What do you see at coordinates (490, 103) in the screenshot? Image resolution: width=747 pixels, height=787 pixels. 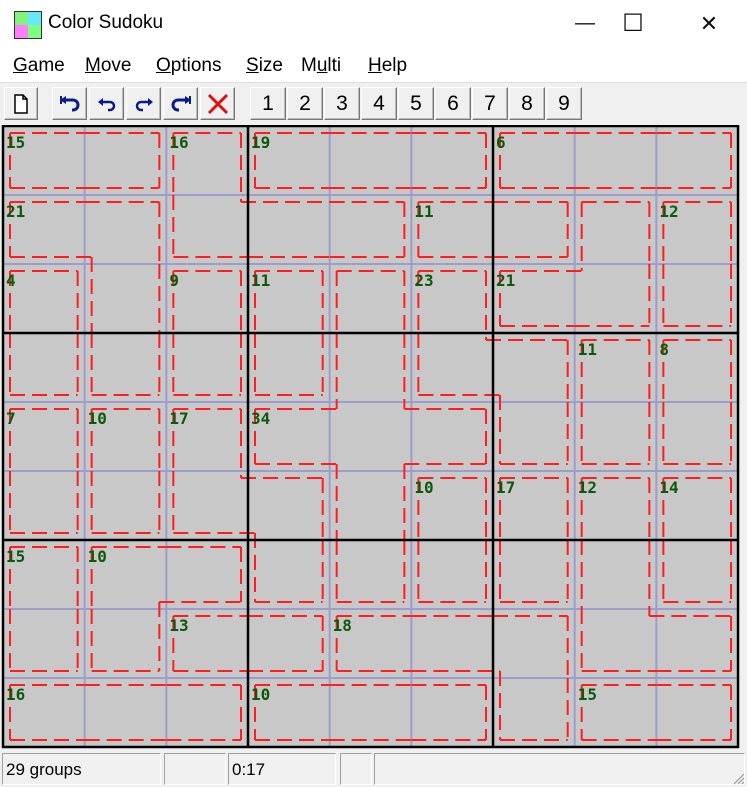 I see `number-button-7: 7` at bounding box center [490, 103].